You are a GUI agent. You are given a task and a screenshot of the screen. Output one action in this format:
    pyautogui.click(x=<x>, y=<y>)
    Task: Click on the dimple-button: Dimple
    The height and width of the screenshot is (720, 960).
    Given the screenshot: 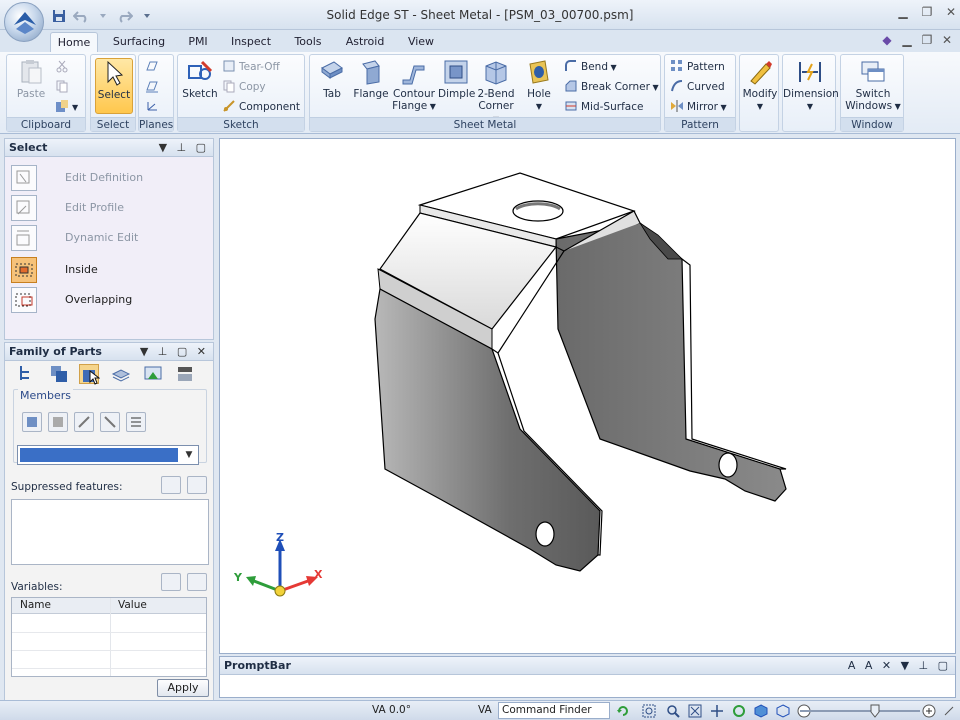 What is the action you would take?
    pyautogui.click(x=456, y=79)
    